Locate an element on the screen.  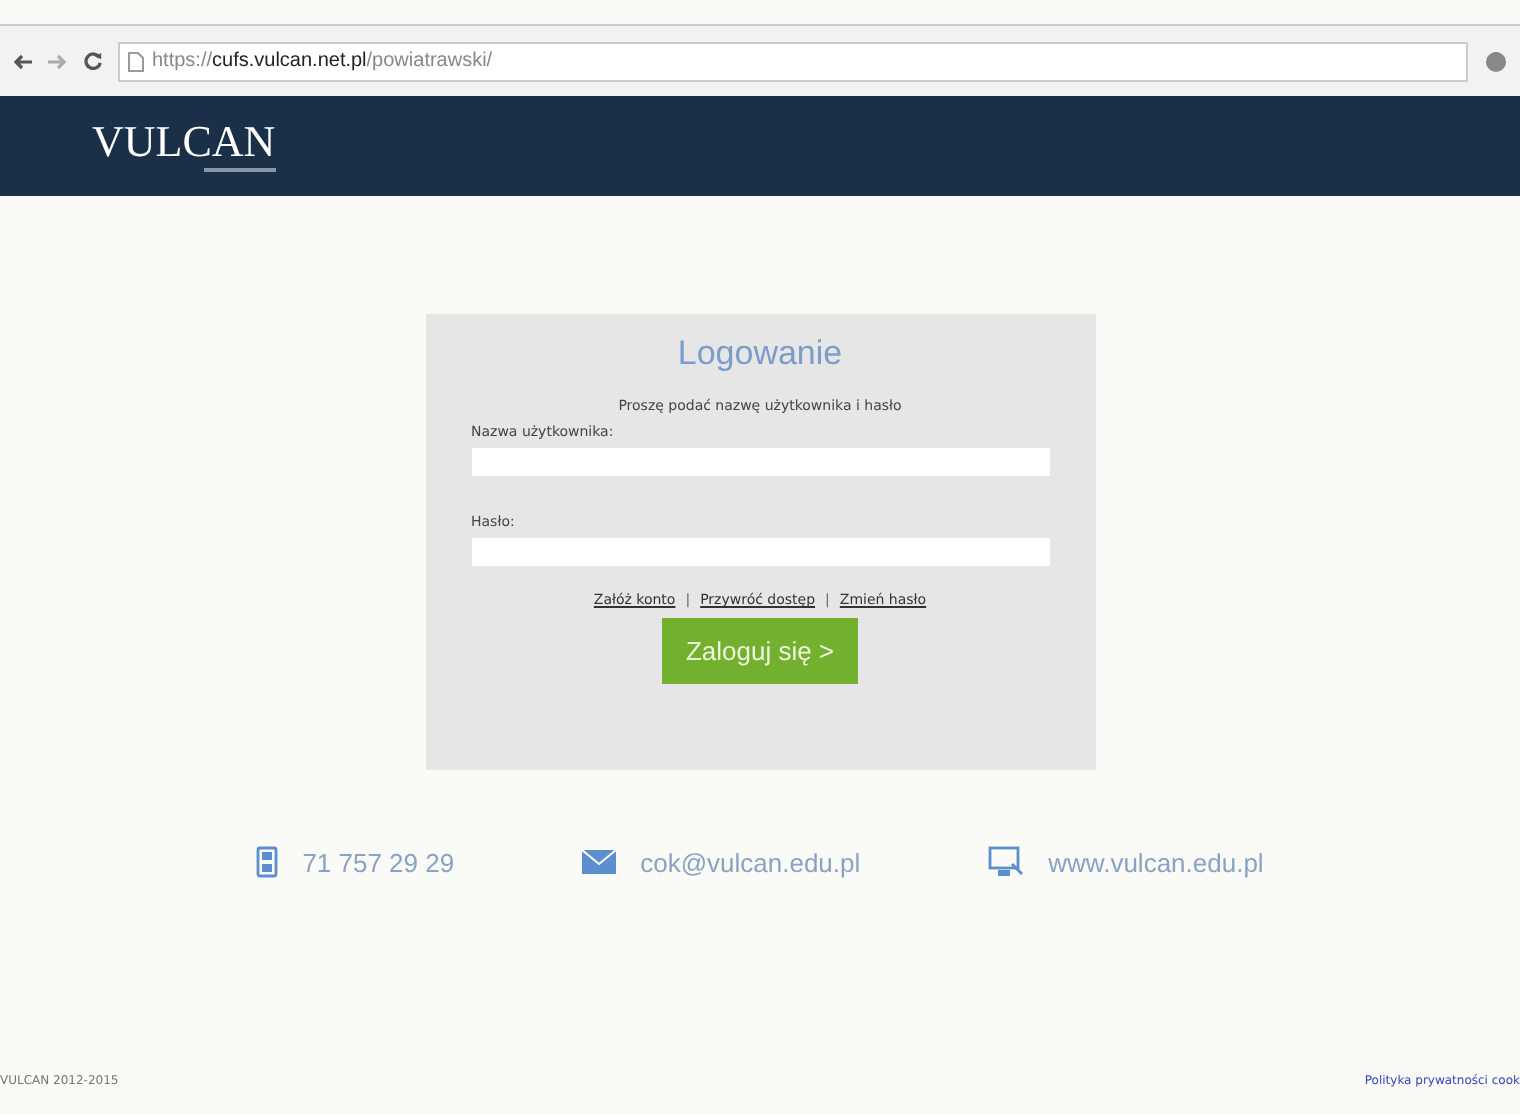
phone-icon is located at coordinates (267, 862).